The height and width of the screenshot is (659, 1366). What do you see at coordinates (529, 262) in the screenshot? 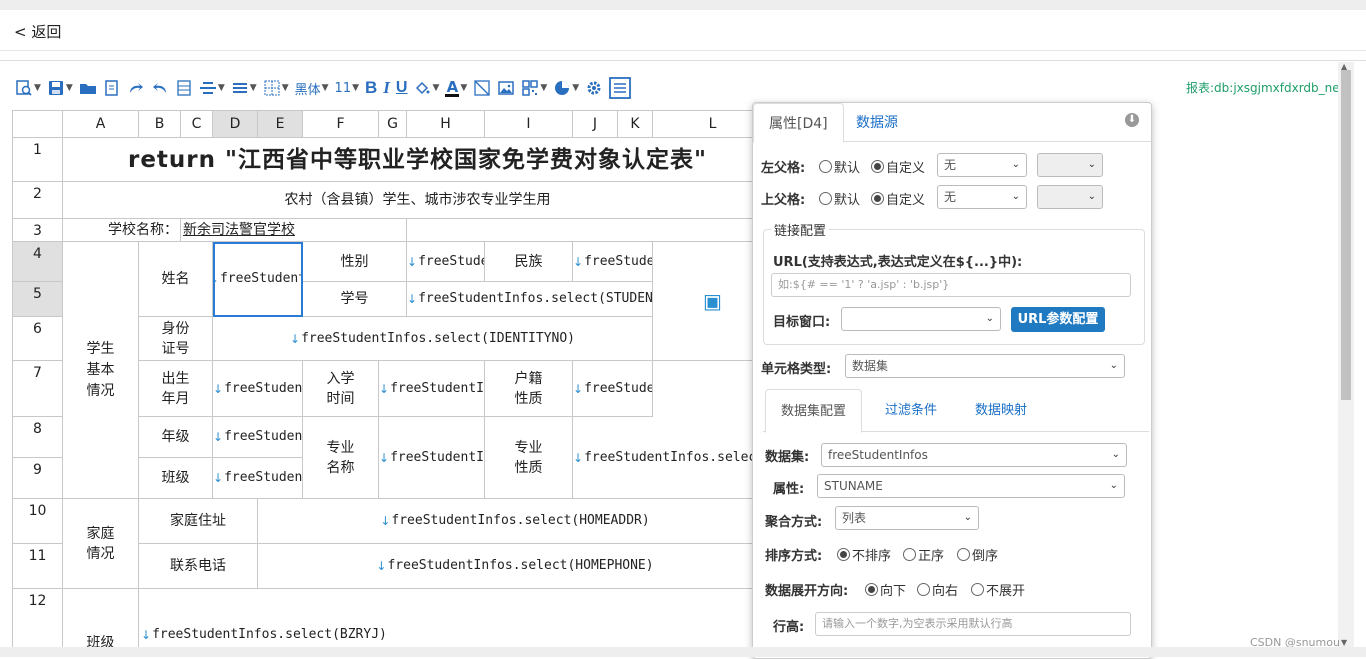
I see `nation-label: 民族` at bounding box center [529, 262].